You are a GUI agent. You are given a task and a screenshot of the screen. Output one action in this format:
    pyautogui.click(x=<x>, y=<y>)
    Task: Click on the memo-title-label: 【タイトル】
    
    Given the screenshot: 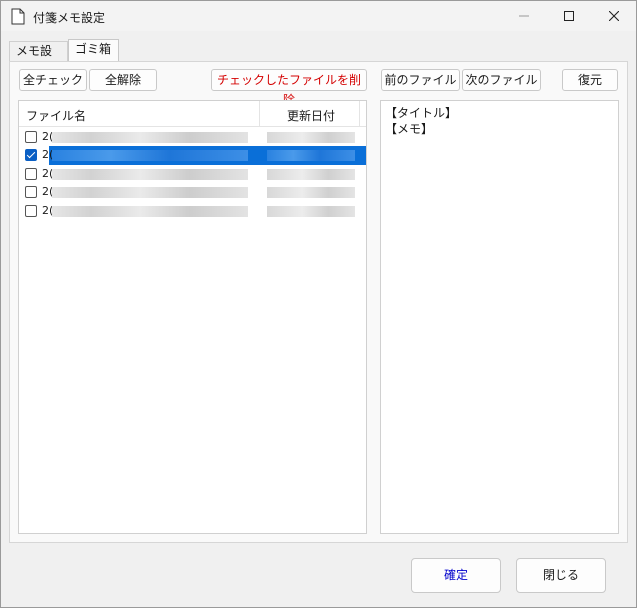 What is the action you would take?
    pyautogui.click(x=421, y=113)
    